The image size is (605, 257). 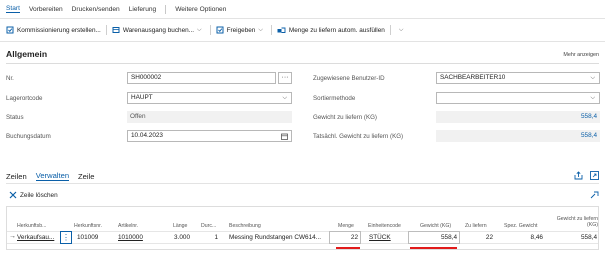 I want to click on autofill-qty-button: Menge zu liefern autom. ausfüllen, so click(x=331, y=30).